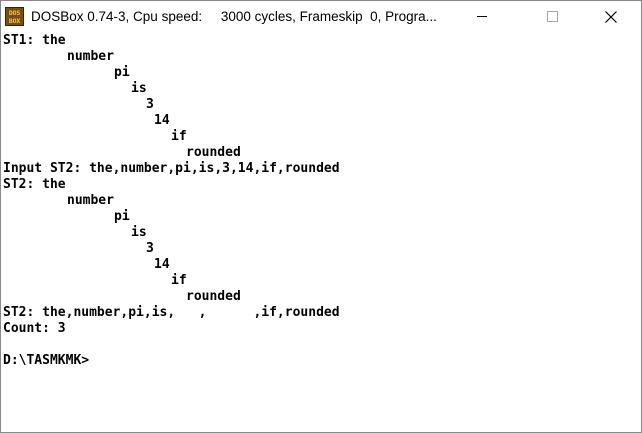 The image size is (642, 433). I want to click on console-line: ST1: the, so click(34, 40).